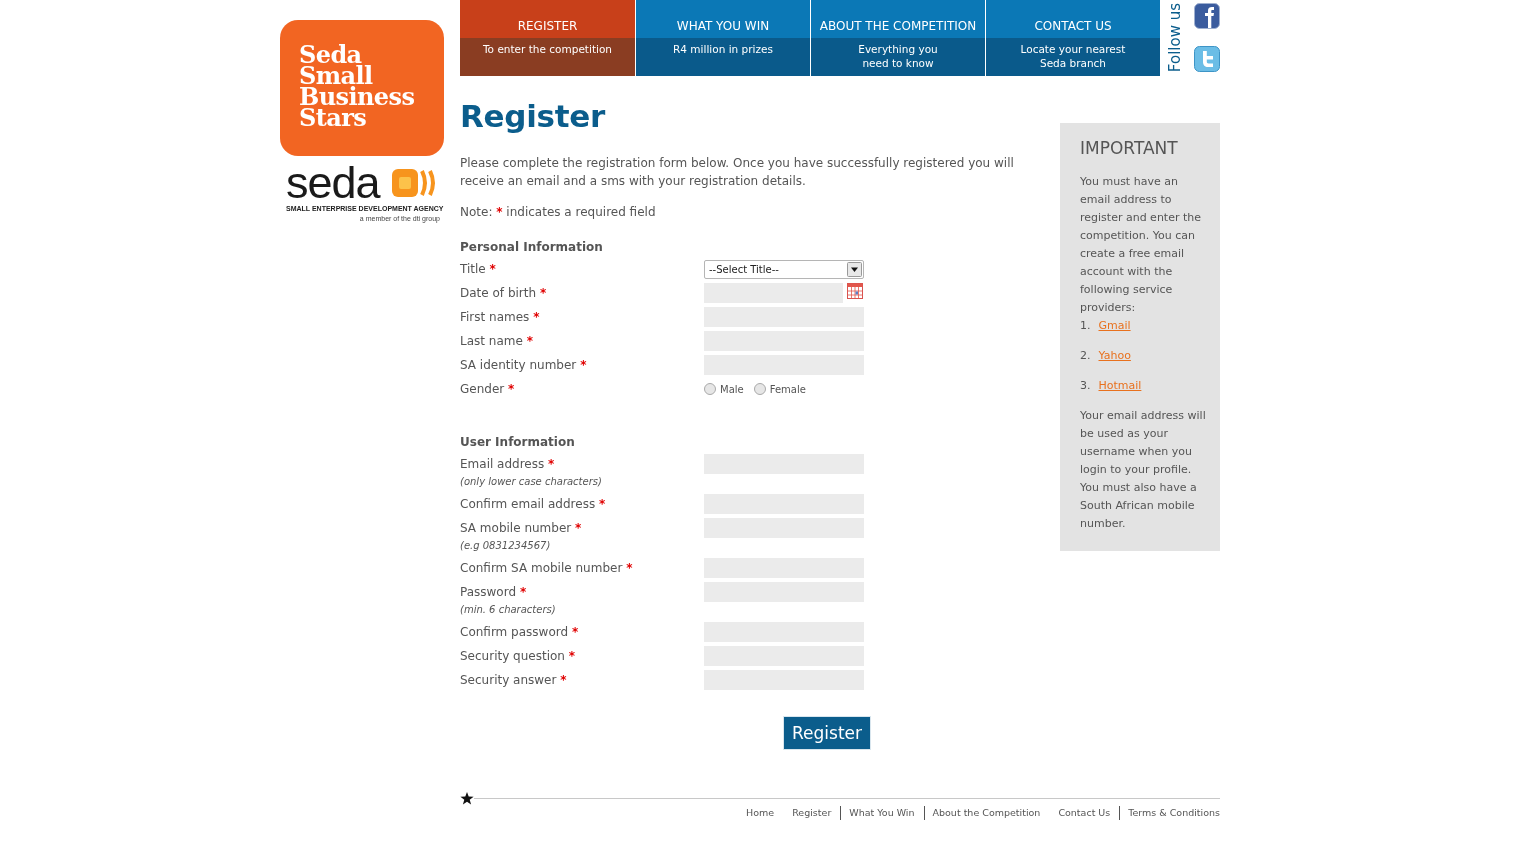 This screenshot has height=863, width=1519. I want to click on footer-link: About the Competition, so click(982, 813).